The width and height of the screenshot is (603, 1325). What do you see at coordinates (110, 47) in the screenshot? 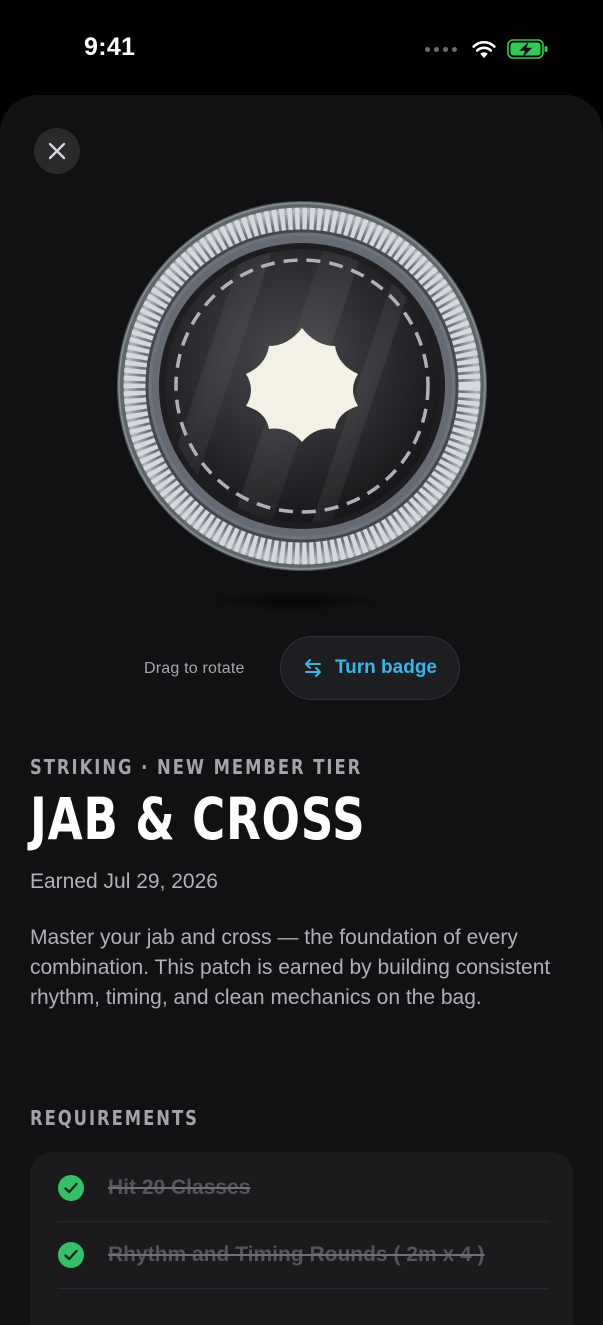
I see `status-time: 9:41` at bounding box center [110, 47].